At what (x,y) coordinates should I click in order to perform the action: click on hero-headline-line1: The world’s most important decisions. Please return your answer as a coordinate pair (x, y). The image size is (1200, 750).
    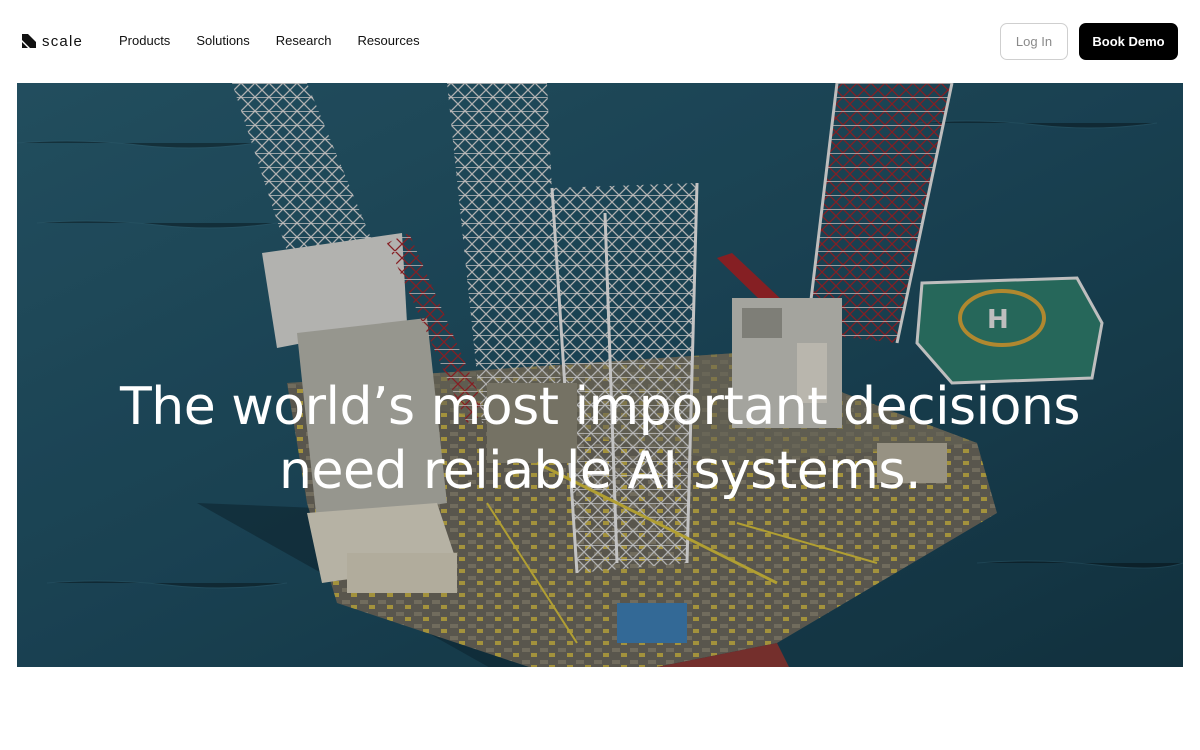
    Looking at the image, I should click on (600, 407).